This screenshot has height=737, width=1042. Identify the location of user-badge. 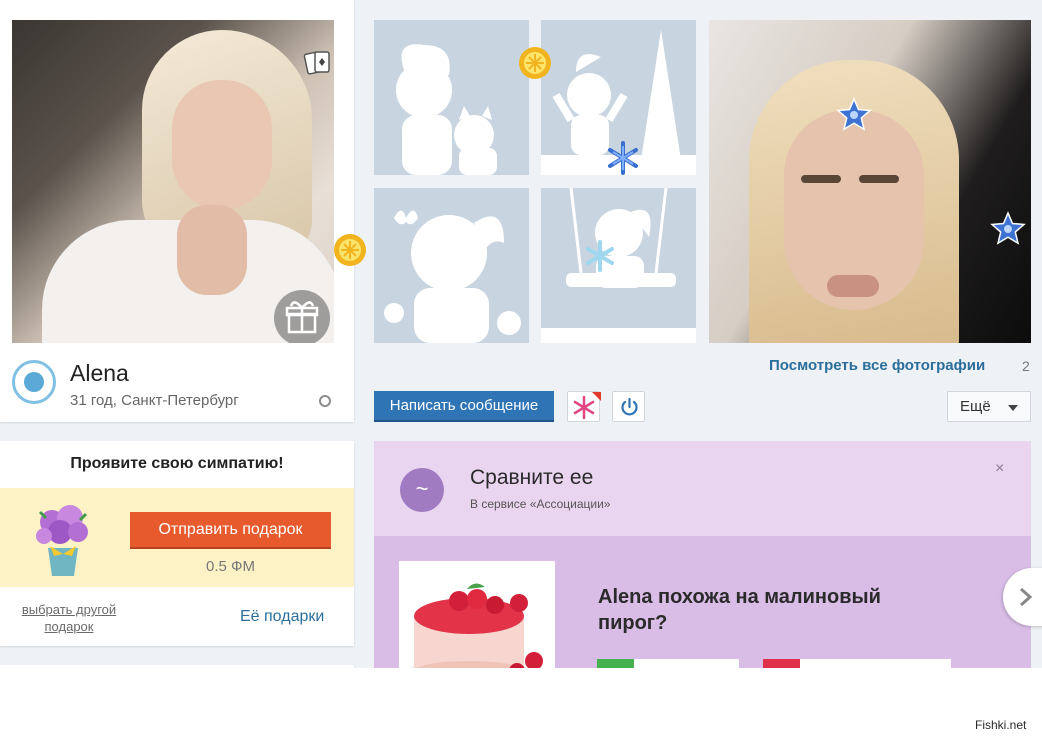
(34, 382).